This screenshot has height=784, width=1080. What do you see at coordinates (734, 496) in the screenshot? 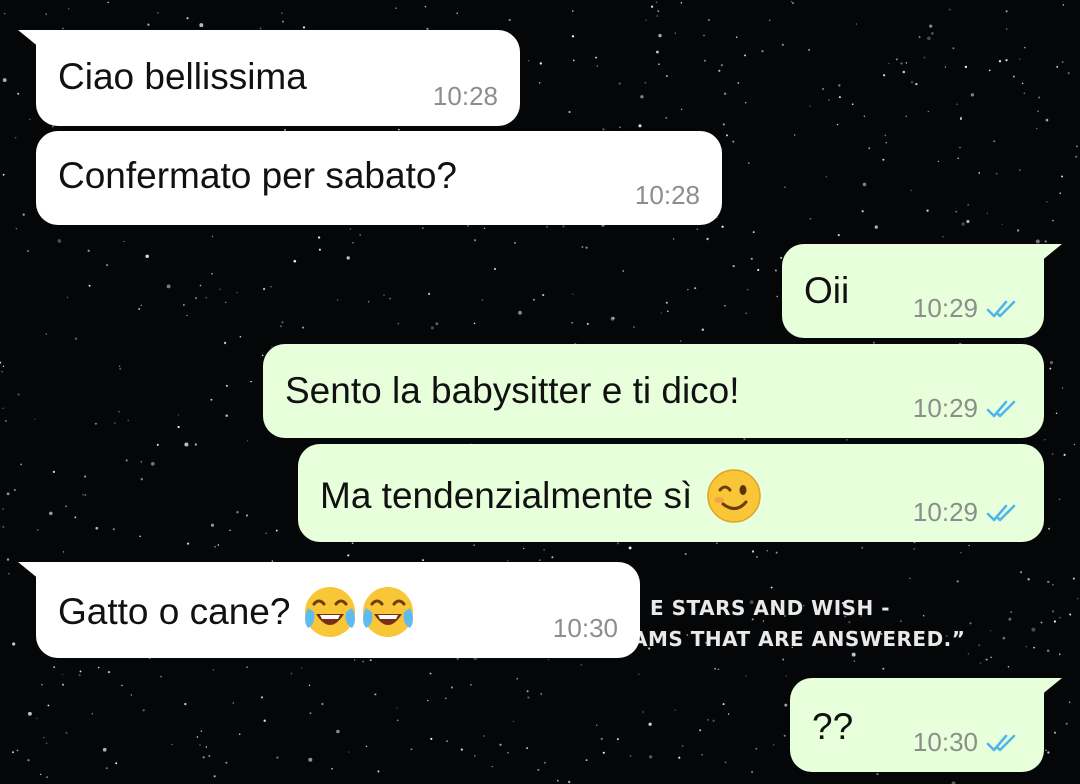
I see `winking-face-emoji-icon` at bounding box center [734, 496].